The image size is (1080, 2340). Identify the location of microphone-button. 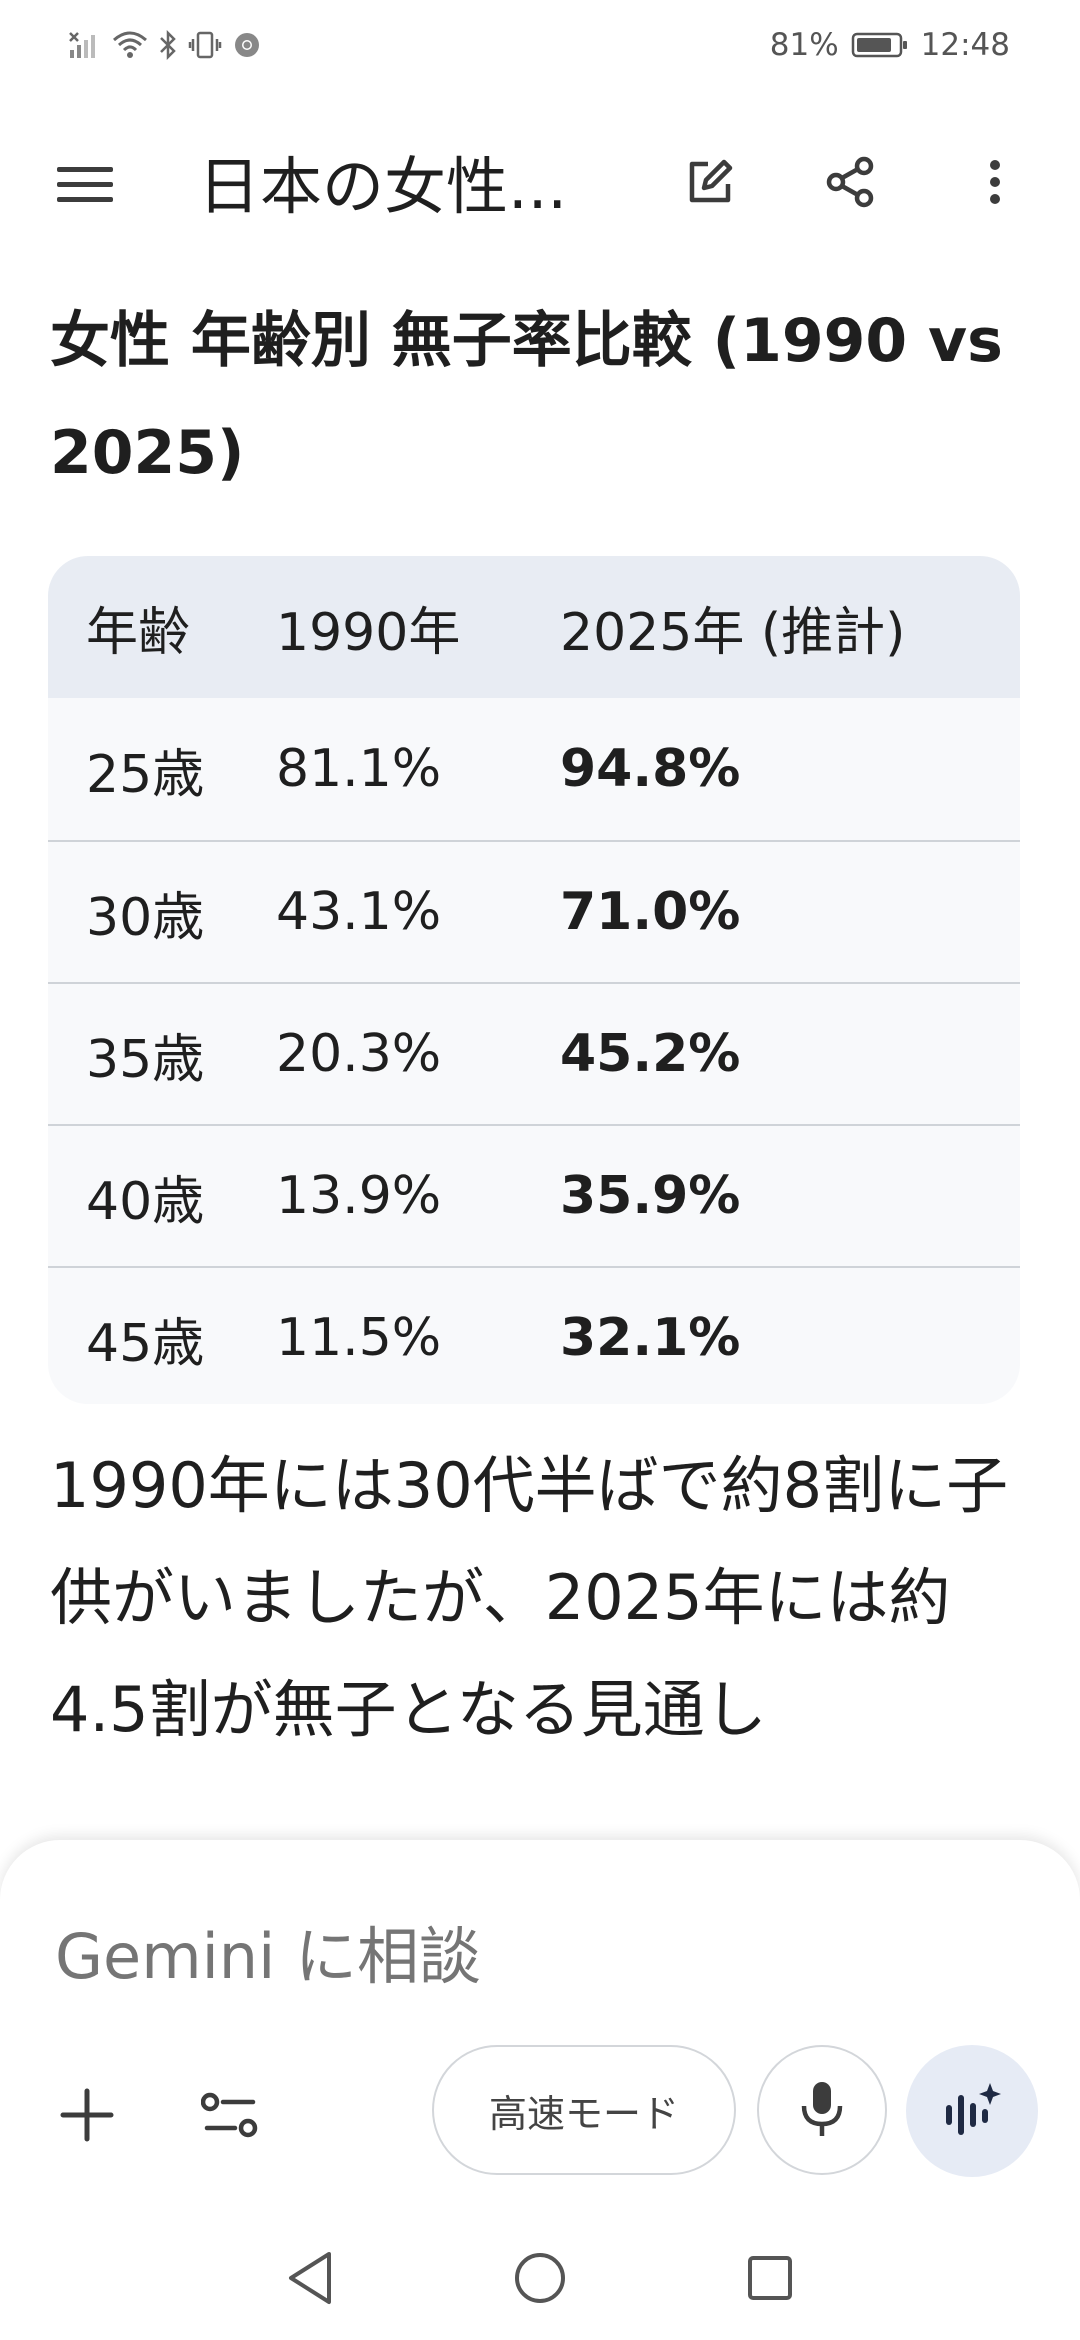
(822, 2110).